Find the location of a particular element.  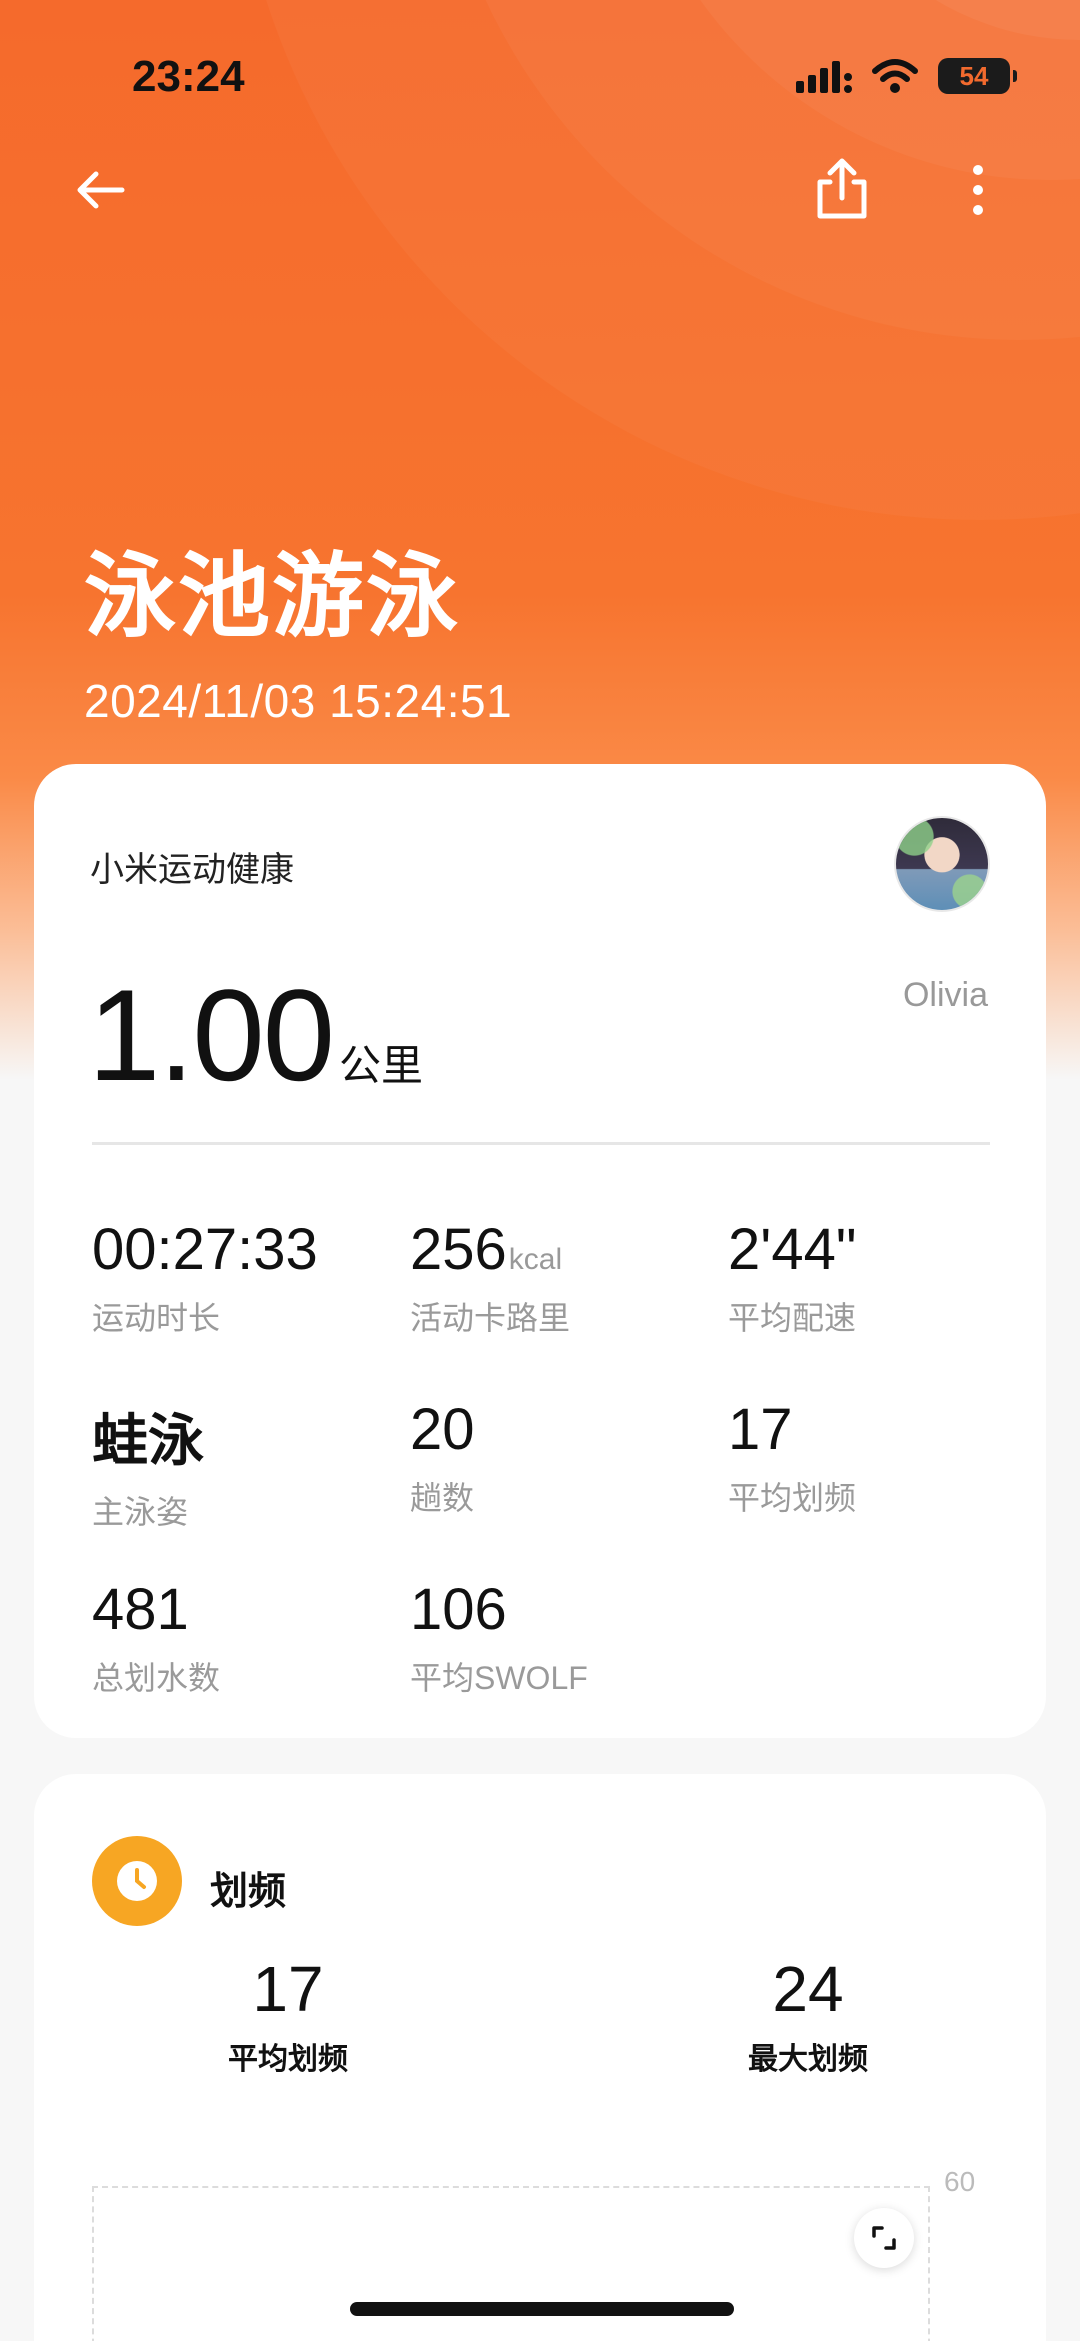

home-indicator is located at coordinates (542, 2309).